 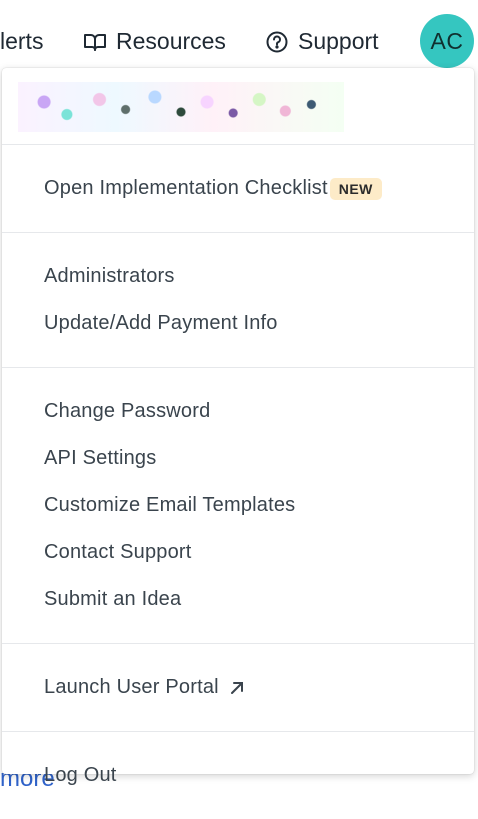 What do you see at coordinates (238, 411) in the screenshot?
I see `menu-item-change-password: Change Password` at bounding box center [238, 411].